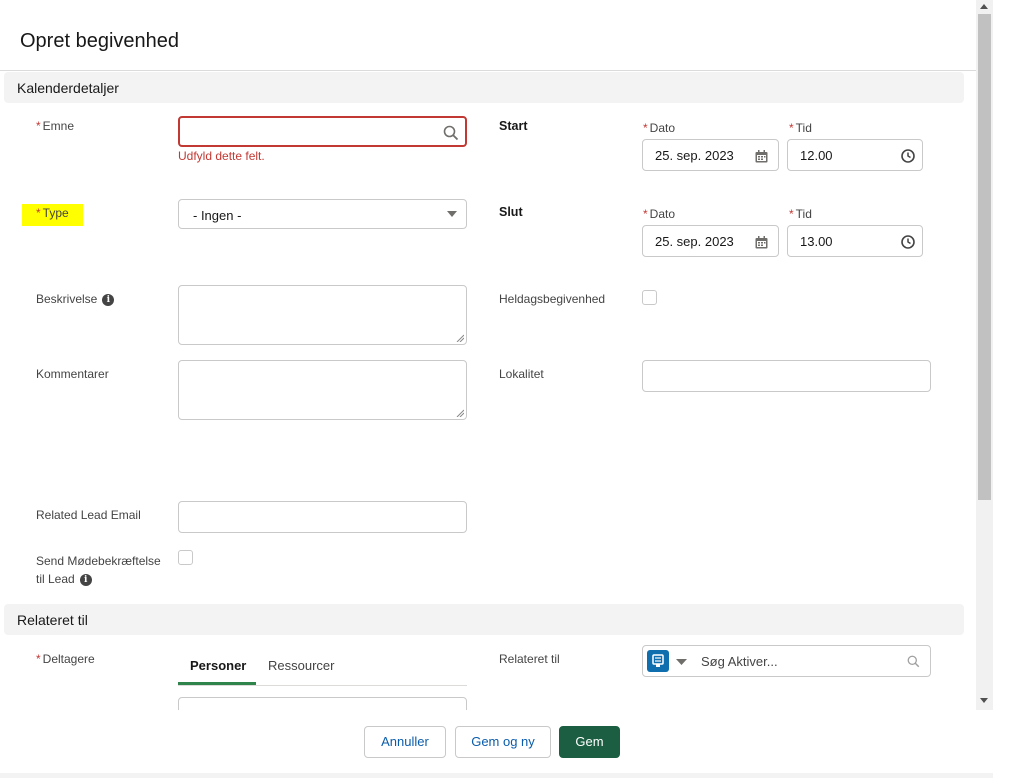  Describe the element at coordinates (589, 742) in the screenshot. I see `save-button: Gem` at that location.